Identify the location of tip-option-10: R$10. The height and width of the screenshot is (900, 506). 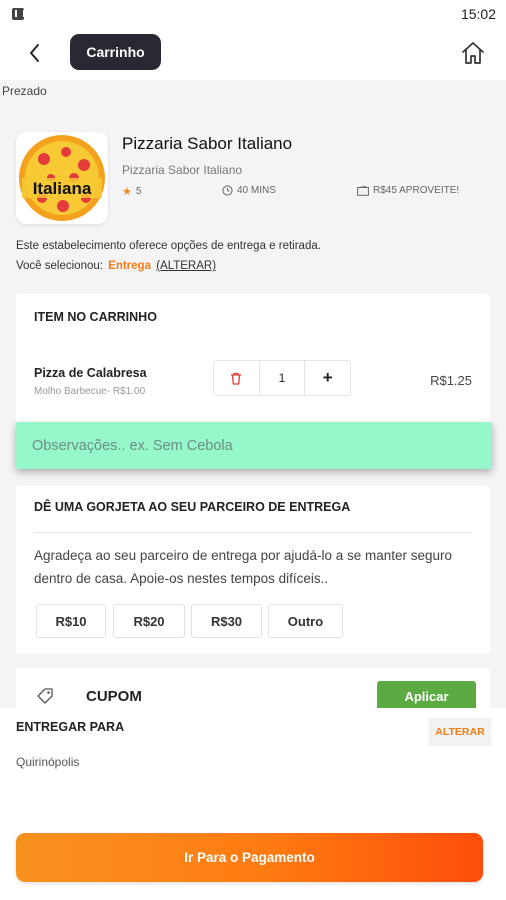
(71, 621).